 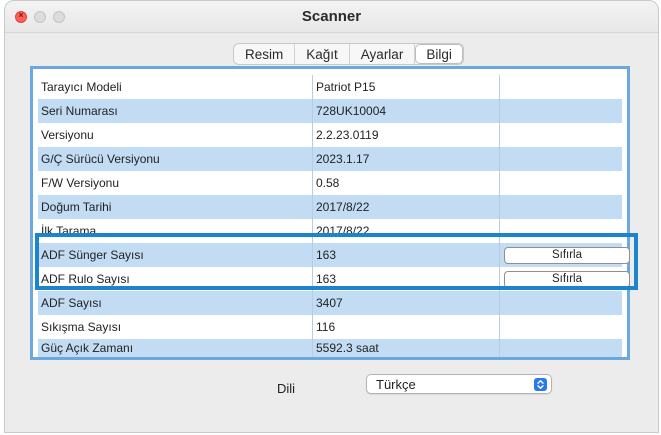 I want to click on window-title: Scanner, so click(x=331, y=16).